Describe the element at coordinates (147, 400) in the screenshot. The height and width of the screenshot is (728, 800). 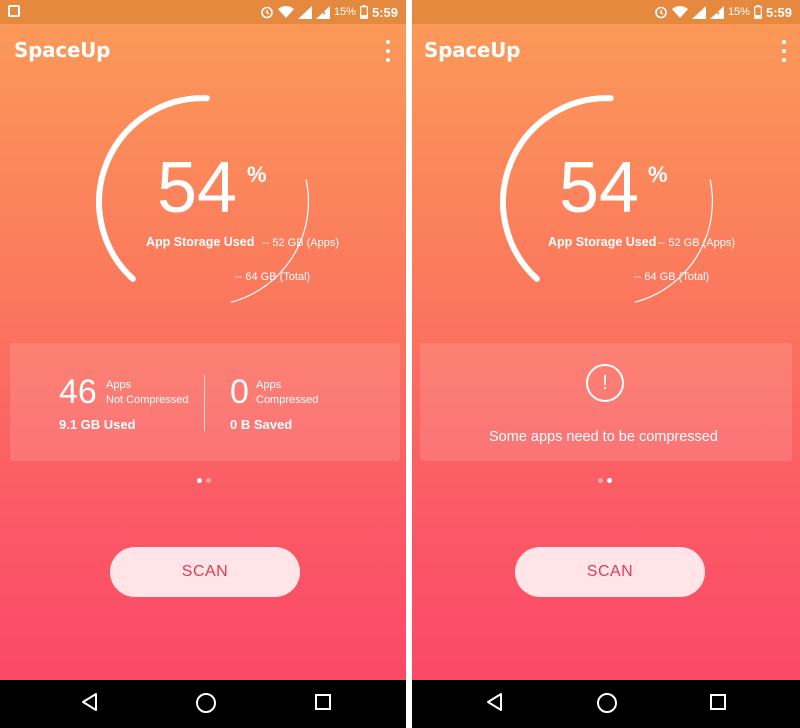
I see `not-compressed-label-2: Not Compressed` at that location.